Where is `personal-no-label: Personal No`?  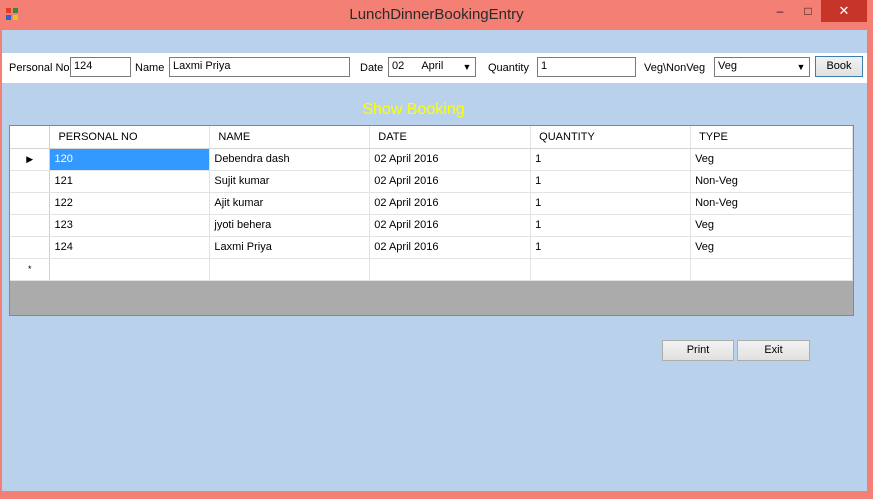
personal-no-label: Personal No is located at coordinates (39, 68).